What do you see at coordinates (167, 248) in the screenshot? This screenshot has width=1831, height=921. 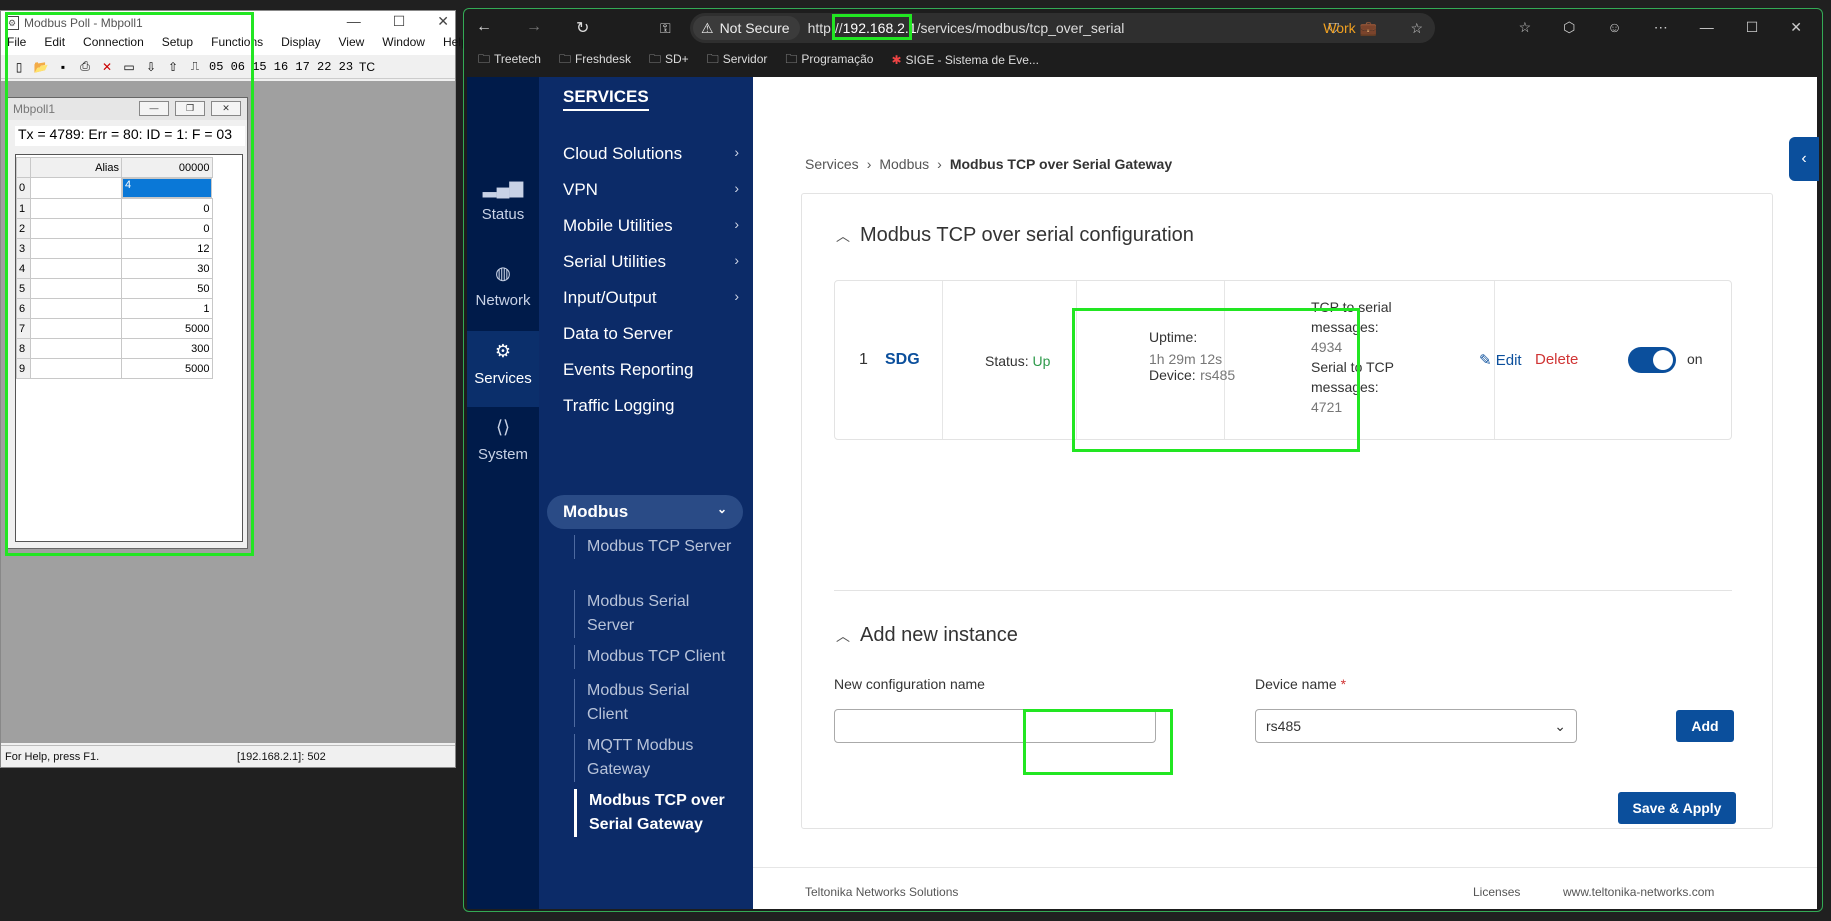 I see `value-cell: 12` at bounding box center [167, 248].